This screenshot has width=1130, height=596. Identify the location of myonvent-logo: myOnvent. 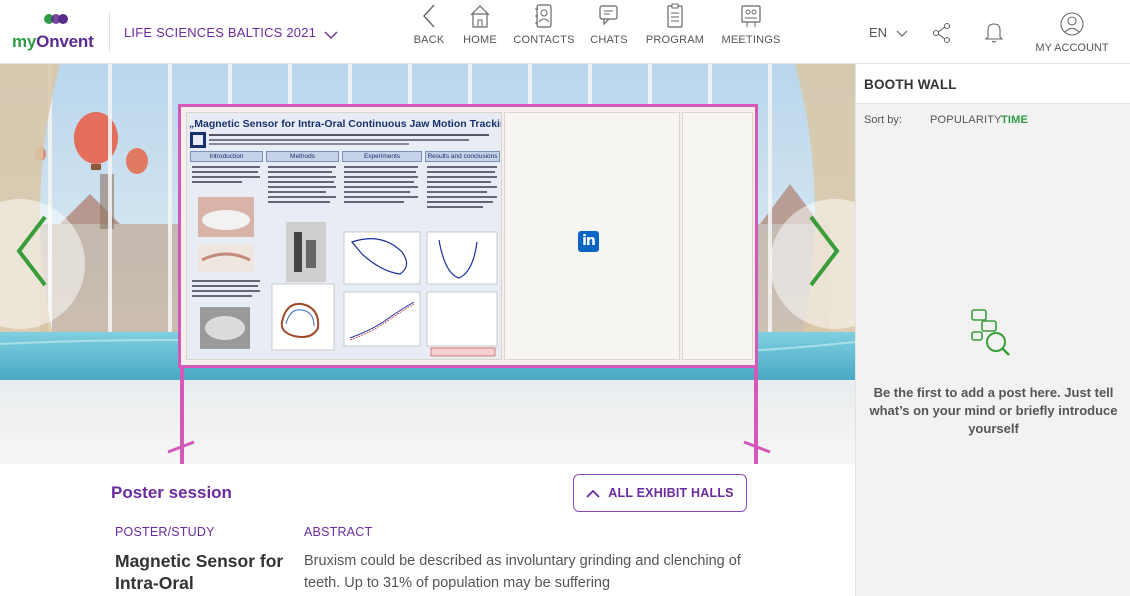
(55, 32).